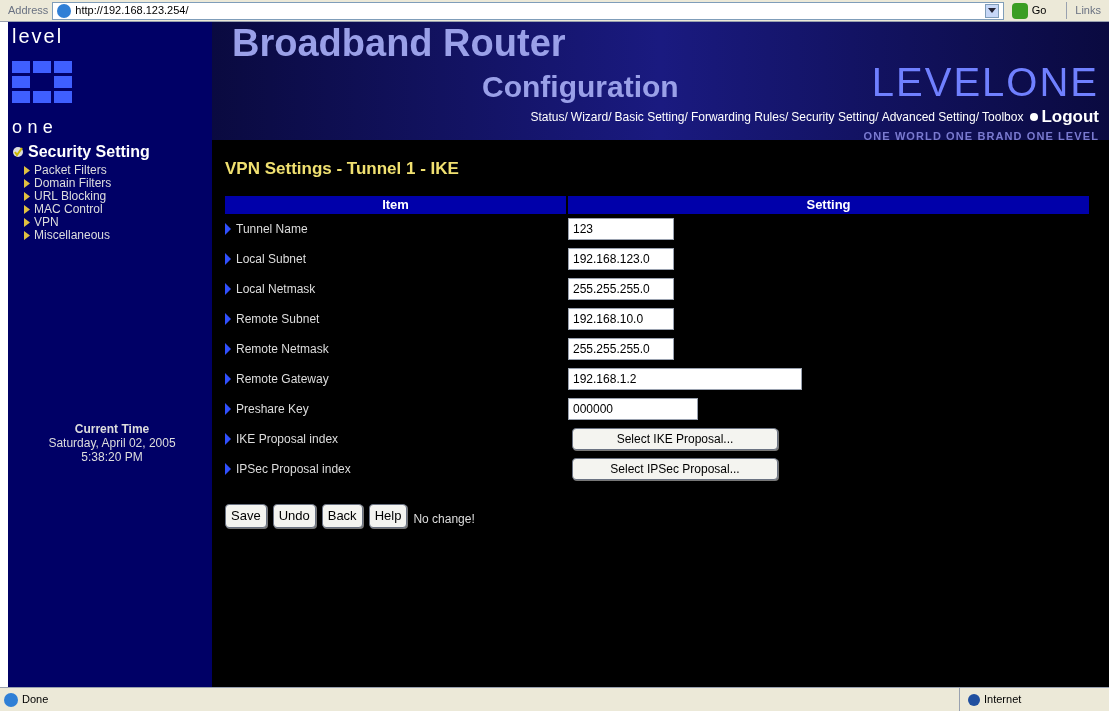 This screenshot has width=1109, height=711. I want to click on time-label: Current Time, so click(112, 429).